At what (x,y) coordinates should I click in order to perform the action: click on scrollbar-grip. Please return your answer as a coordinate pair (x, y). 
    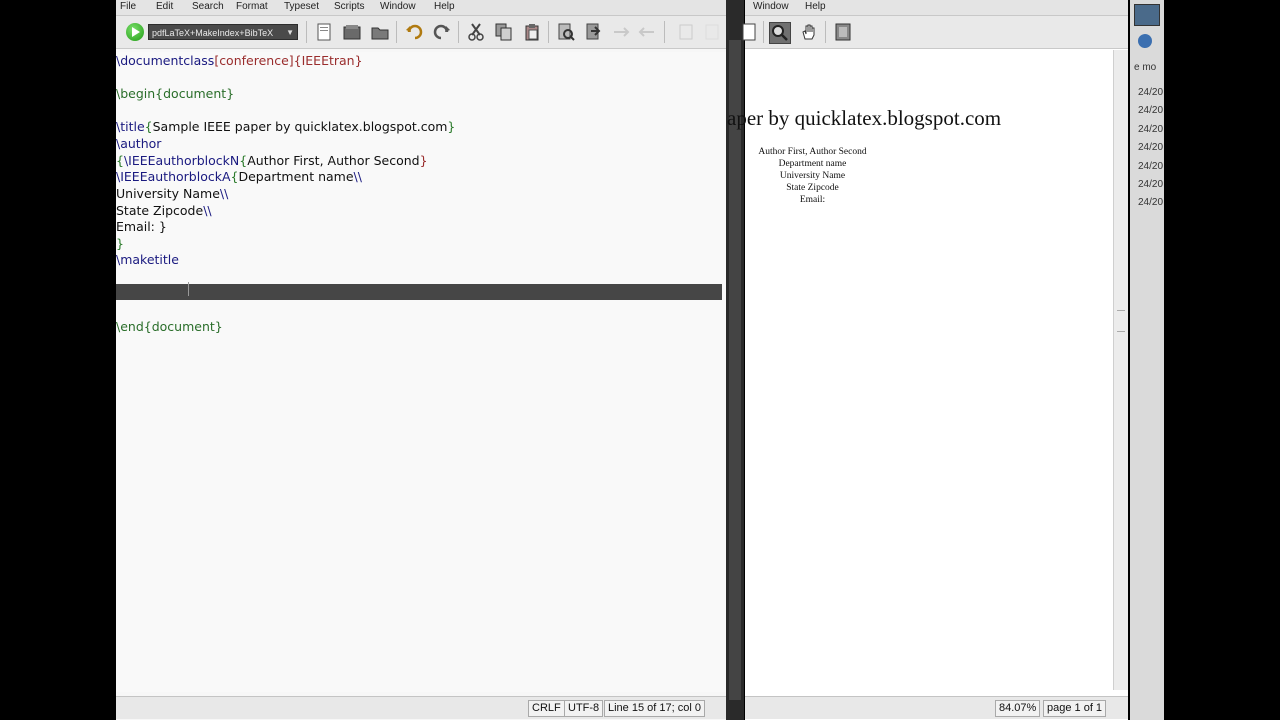
    Looking at the image, I should click on (1121, 321).